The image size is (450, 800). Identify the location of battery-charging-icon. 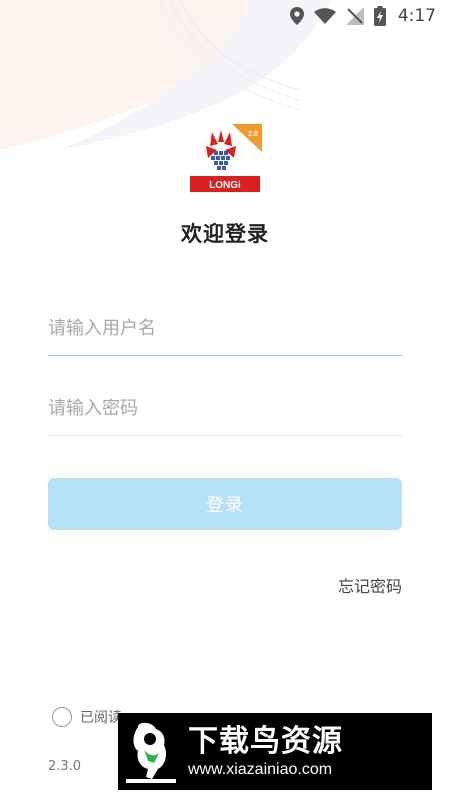
(379, 16).